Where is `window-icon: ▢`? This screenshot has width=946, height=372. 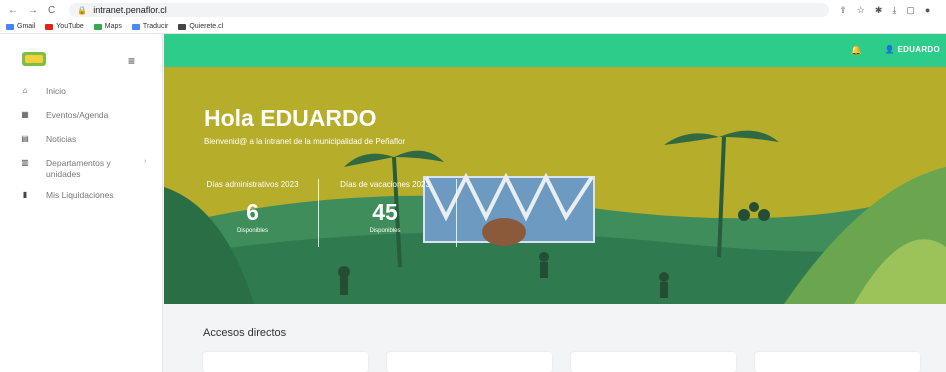 window-icon: ▢ is located at coordinates (910, 10).